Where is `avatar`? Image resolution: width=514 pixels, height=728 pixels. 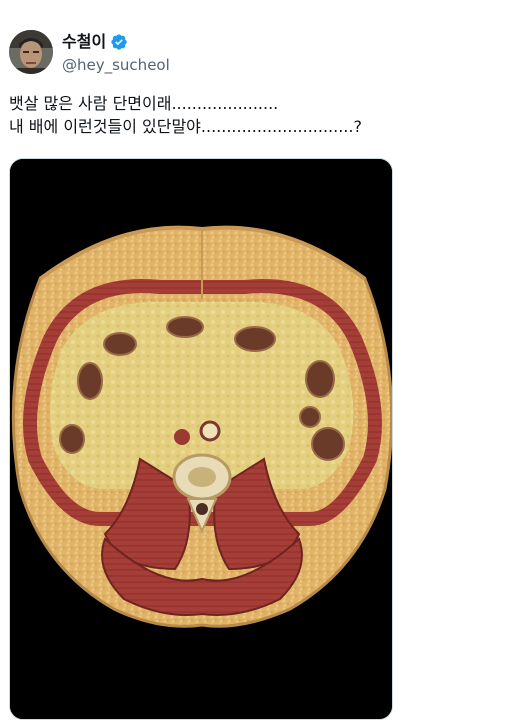
avatar is located at coordinates (31, 52).